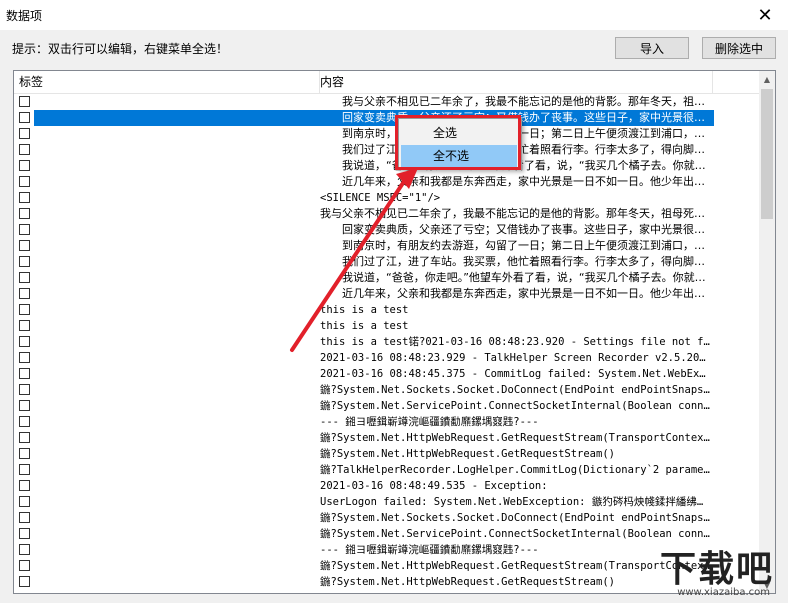 This screenshot has height=603, width=788. What do you see at coordinates (120, 49) in the screenshot?
I see `hint-text: 提示：双击行可以编辑，右键菜单全选！` at bounding box center [120, 49].